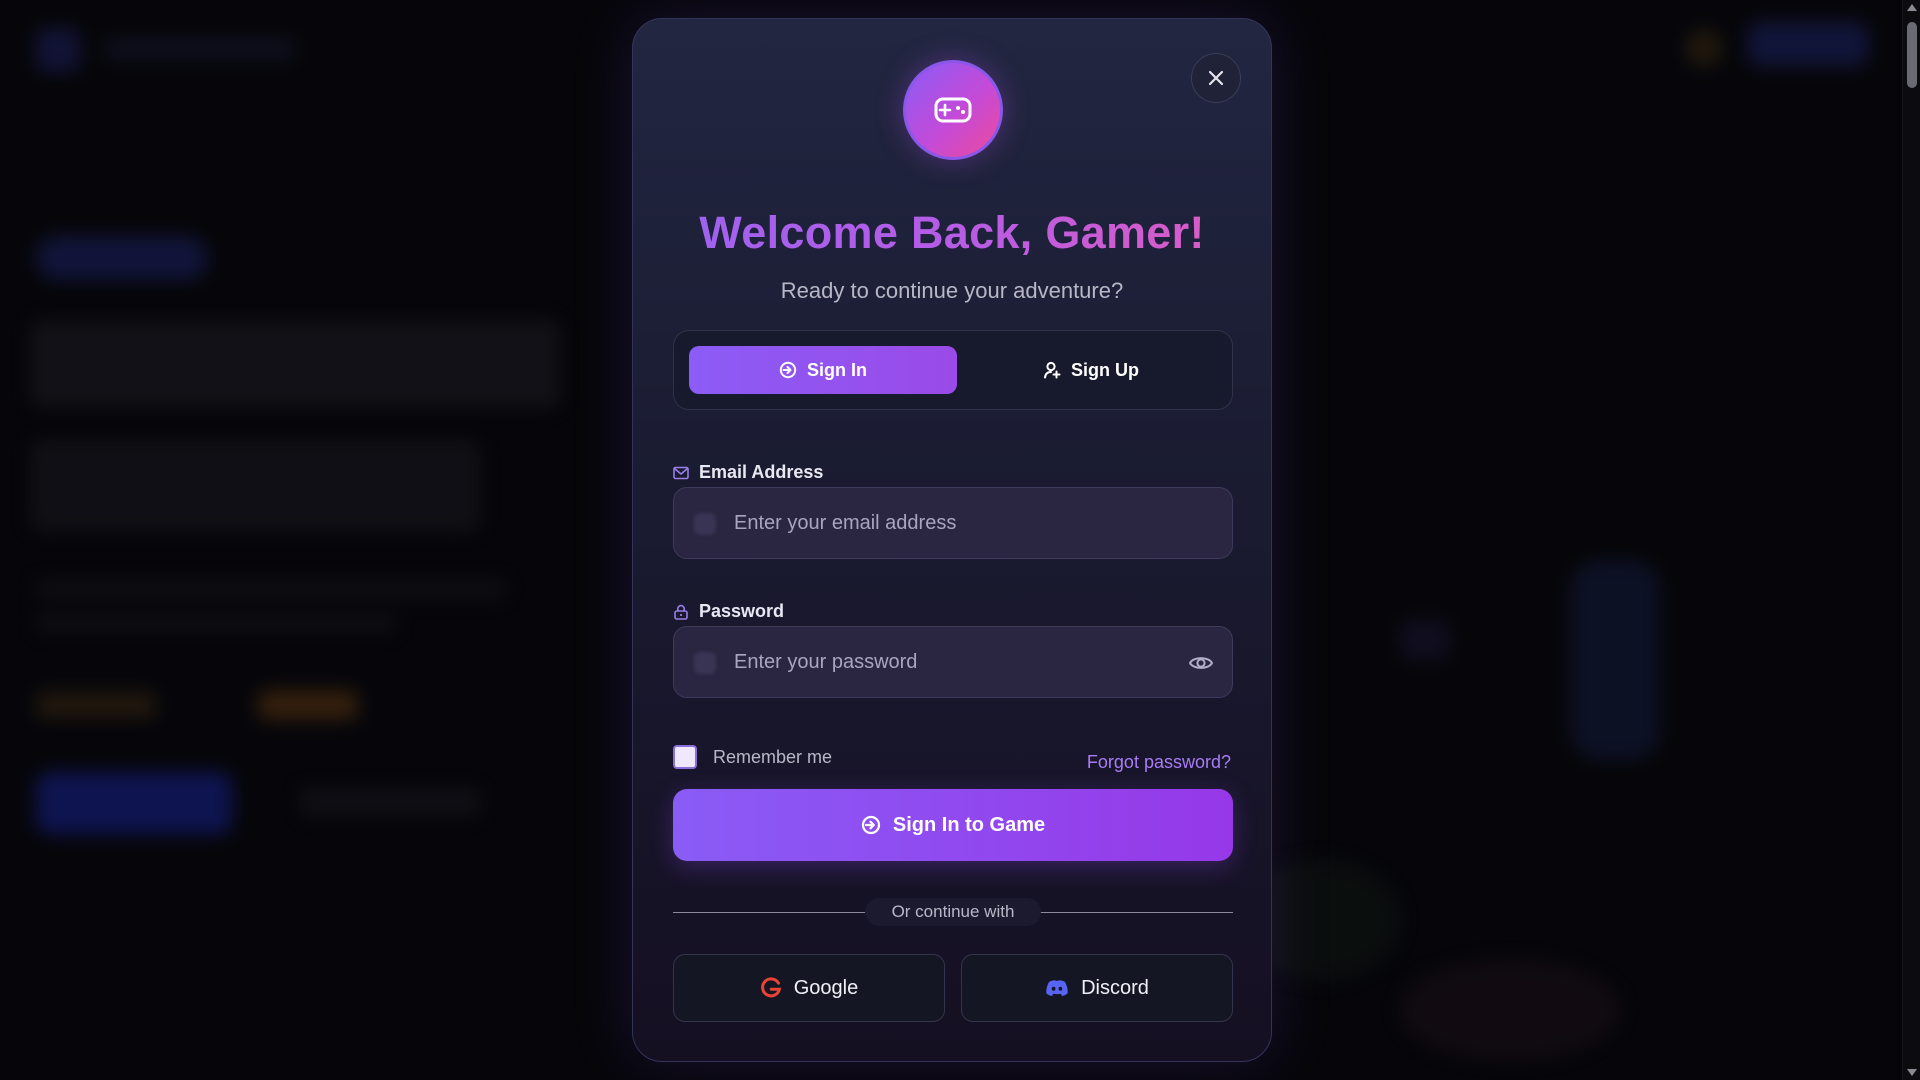 The image size is (1920, 1080). Describe the element at coordinates (1052, 370) in the screenshot. I see `user-plus-icon` at that location.